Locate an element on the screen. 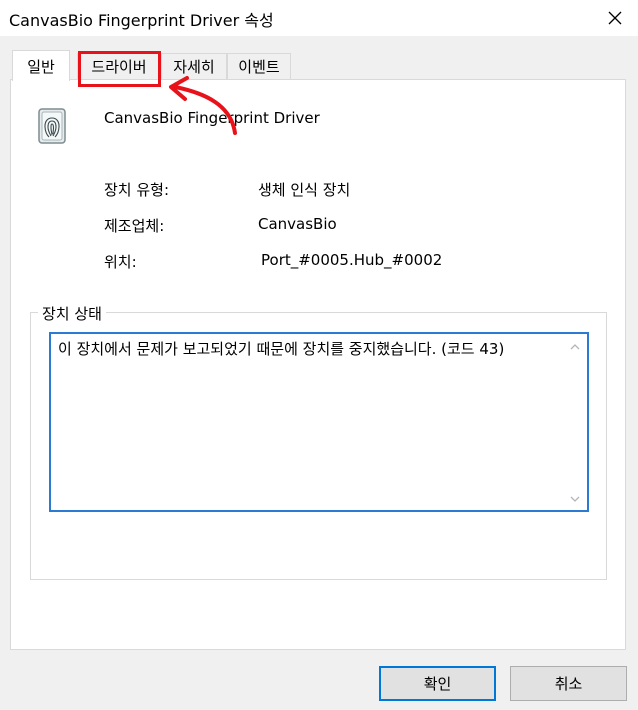 This screenshot has width=638, height=710. chevron-down-icon is located at coordinates (575, 499).